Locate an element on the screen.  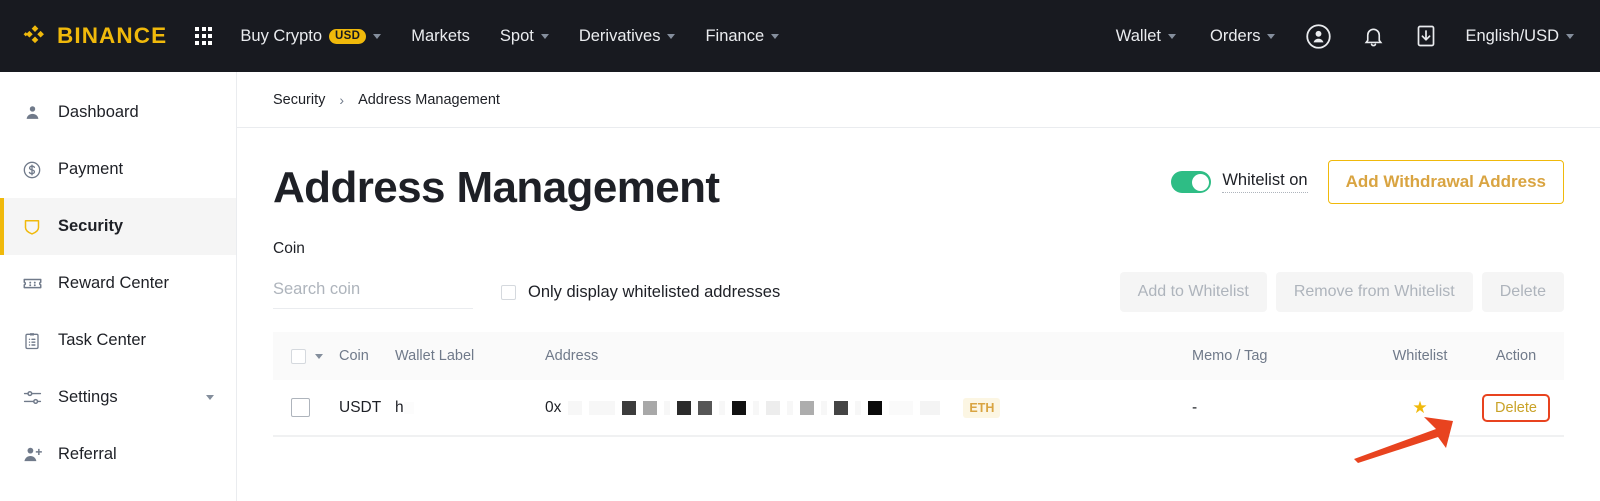
sidebar-item-reward-center: Reward Center is located at coordinates (118, 283).